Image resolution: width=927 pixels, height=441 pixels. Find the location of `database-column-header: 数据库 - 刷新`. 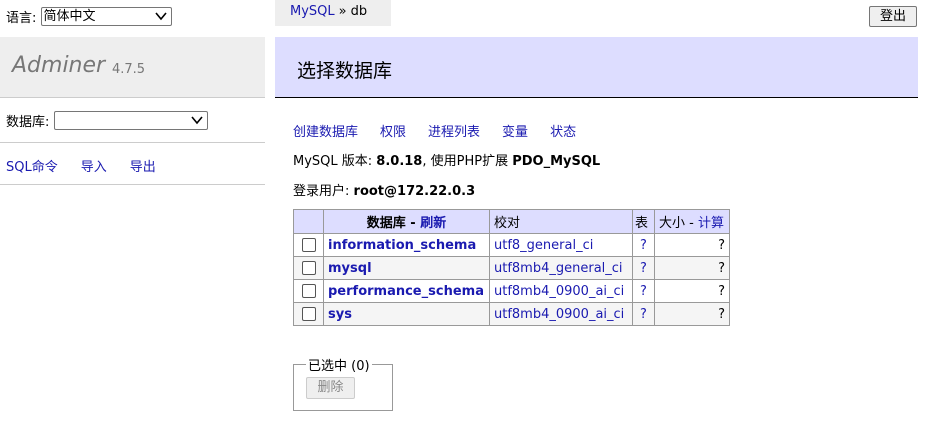

database-column-header: 数据库 - 刷新 is located at coordinates (406, 221).